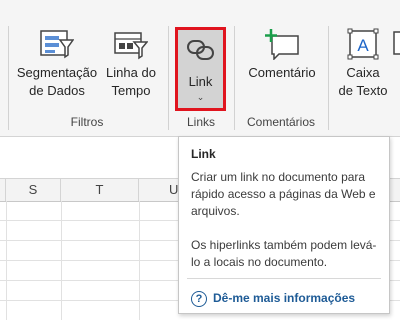 The image size is (400, 320). I want to click on group-label-filters: Filtros, so click(87, 122).